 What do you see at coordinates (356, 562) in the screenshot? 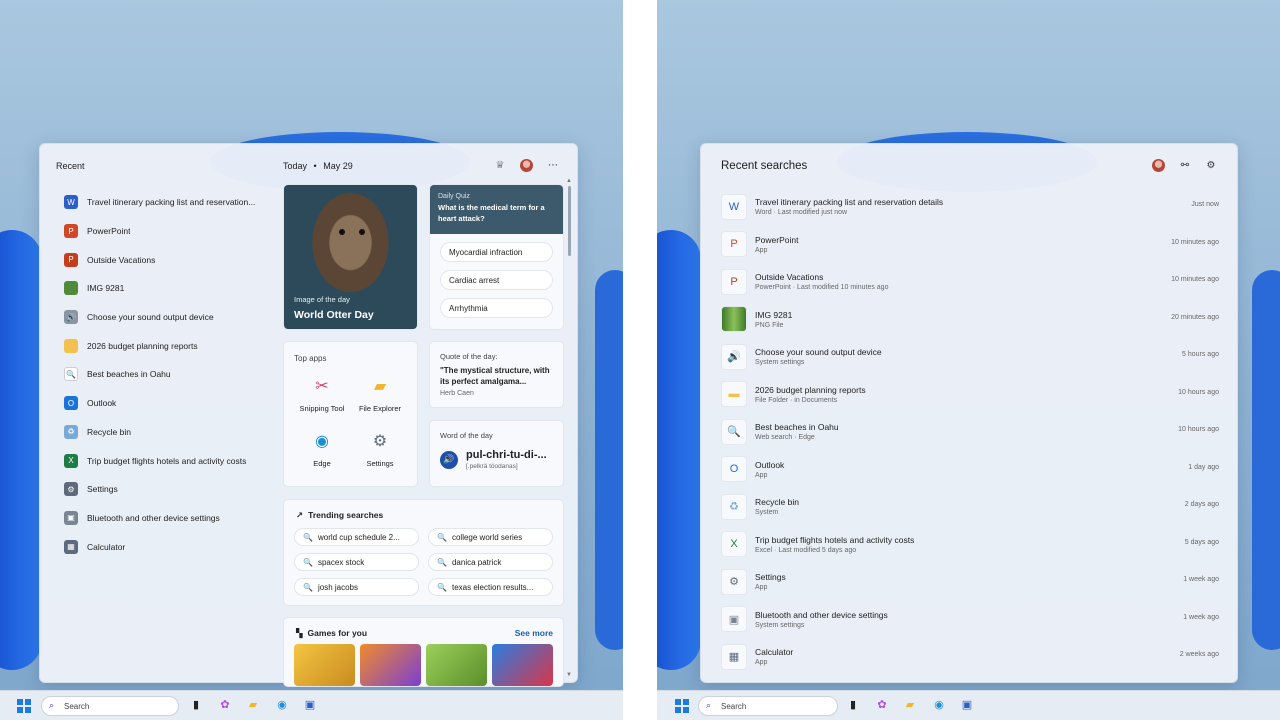
I see `trending-chip: 🔍 spacex stock` at bounding box center [356, 562].